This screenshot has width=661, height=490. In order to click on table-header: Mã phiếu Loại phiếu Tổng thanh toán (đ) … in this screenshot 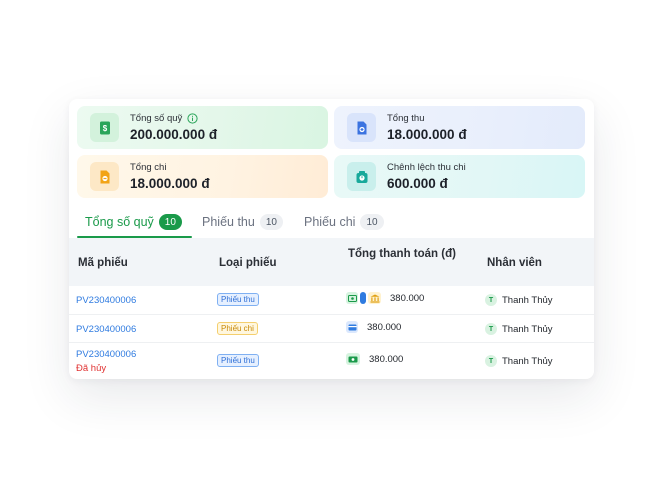, I will do `click(331, 262)`.